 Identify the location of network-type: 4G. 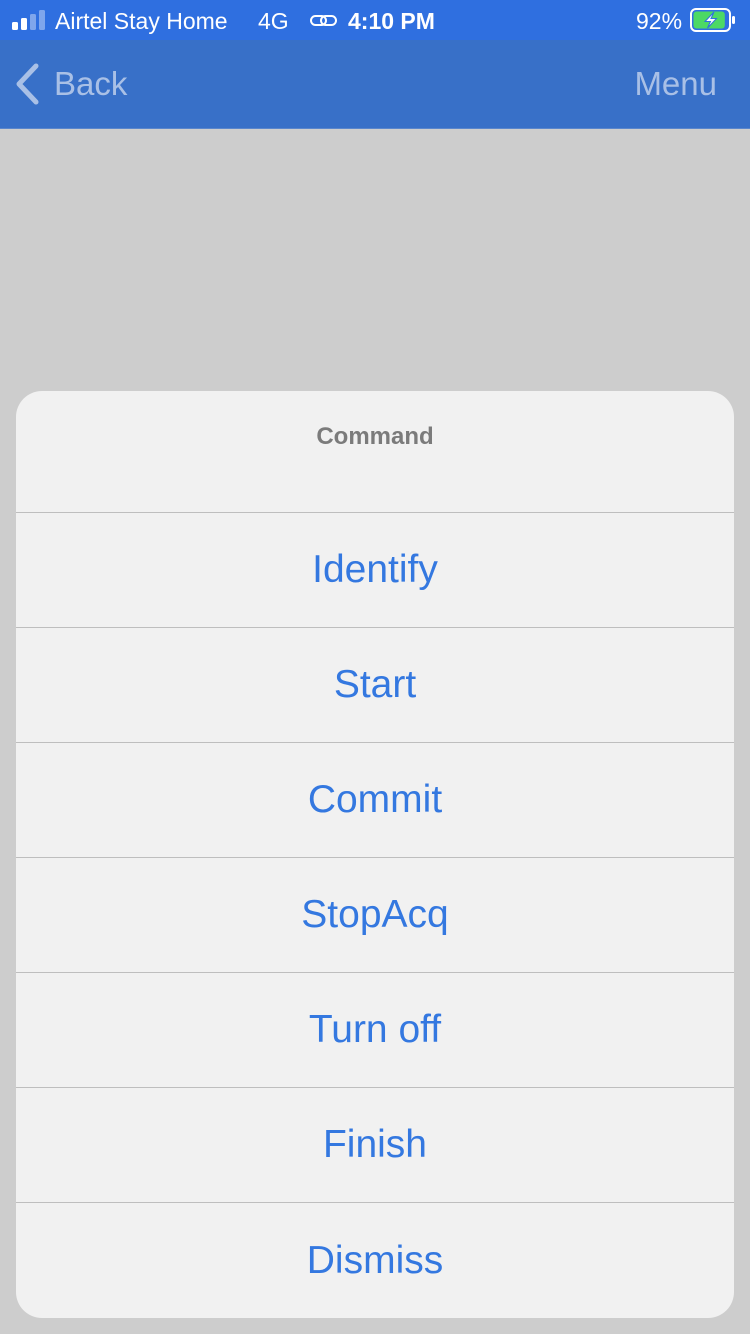
(273, 21).